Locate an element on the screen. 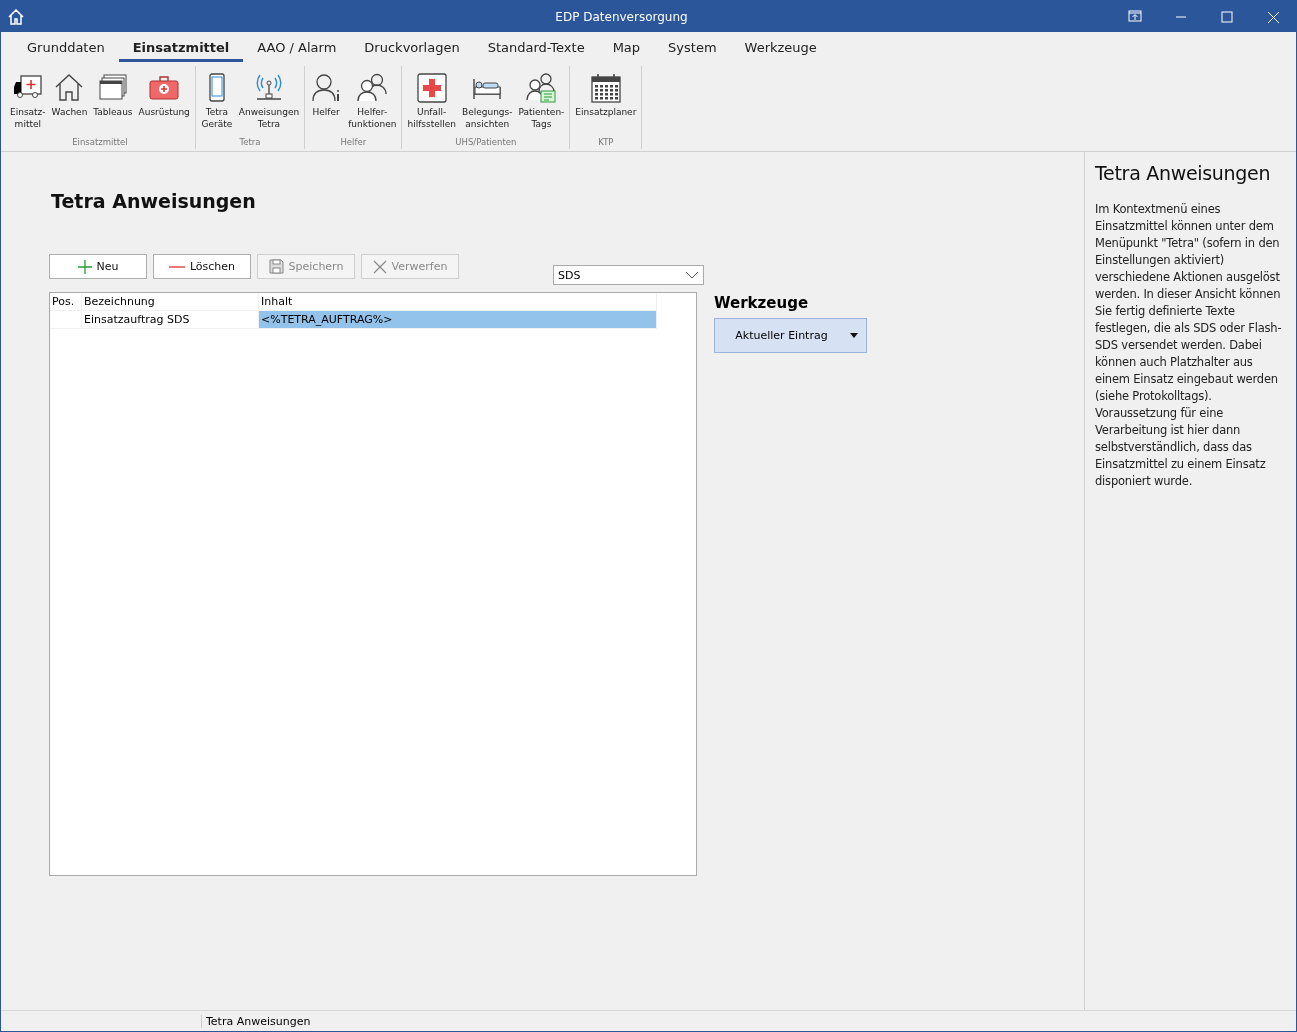 Image resolution: width=1297 pixels, height=1032 pixels. cross-icon is located at coordinates (431, 88).